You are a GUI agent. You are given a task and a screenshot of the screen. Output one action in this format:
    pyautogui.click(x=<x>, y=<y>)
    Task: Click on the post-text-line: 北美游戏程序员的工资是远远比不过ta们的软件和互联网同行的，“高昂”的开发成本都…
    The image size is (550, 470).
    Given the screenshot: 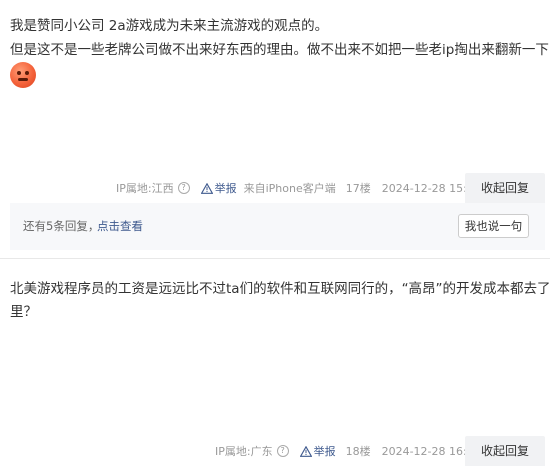 What is the action you would take?
    pyautogui.click(x=280, y=289)
    